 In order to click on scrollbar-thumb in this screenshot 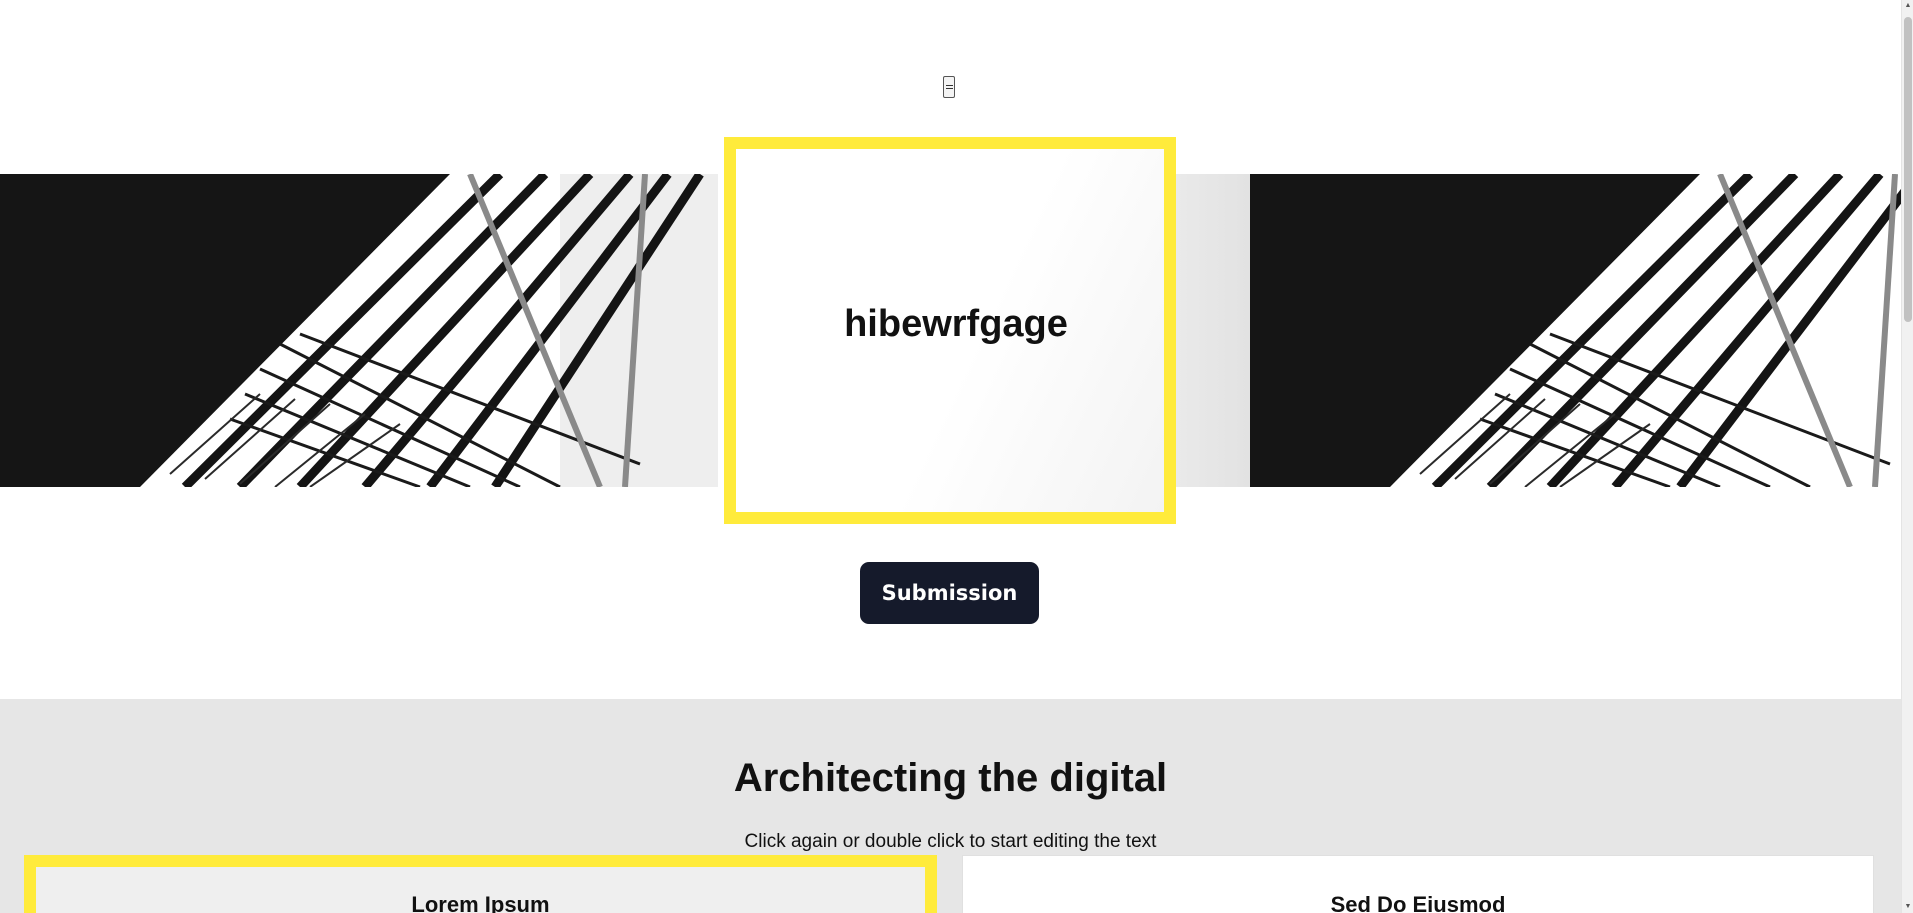, I will do `click(1908, 169)`.